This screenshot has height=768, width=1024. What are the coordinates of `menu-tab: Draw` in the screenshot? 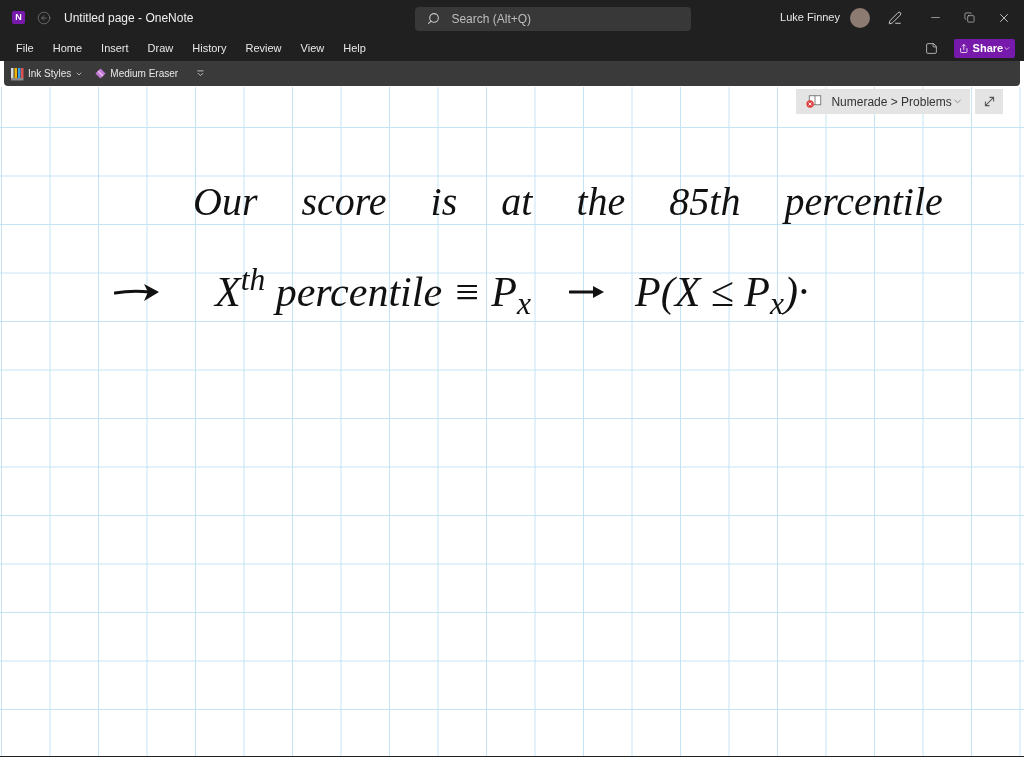 It's located at (160, 48).